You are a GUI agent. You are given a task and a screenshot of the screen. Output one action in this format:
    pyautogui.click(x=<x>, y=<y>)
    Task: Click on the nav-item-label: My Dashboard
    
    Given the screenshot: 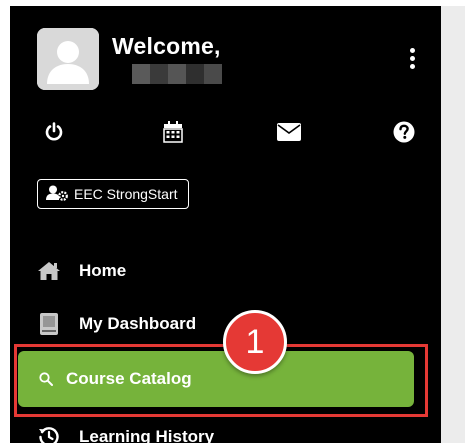 What is the action you would take?
    pyautogui.click(x=138, y=323)
    